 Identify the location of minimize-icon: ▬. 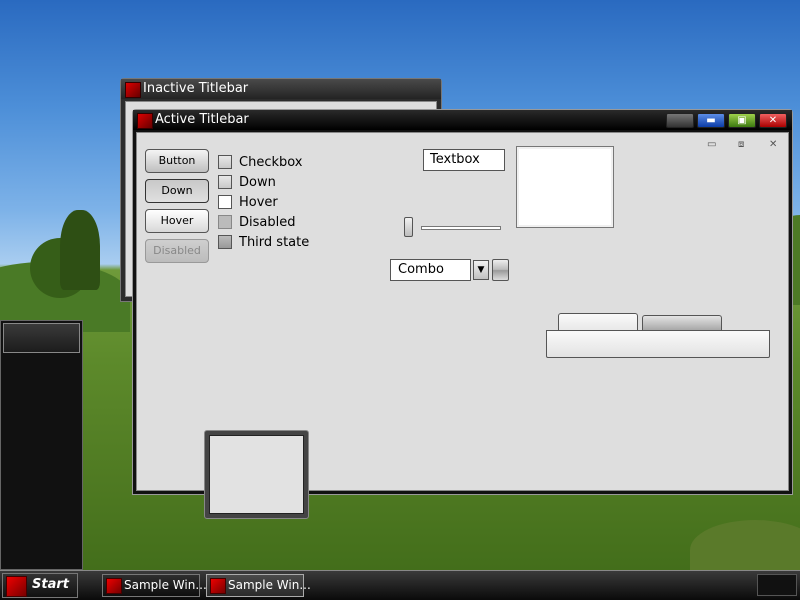
(711, 120).